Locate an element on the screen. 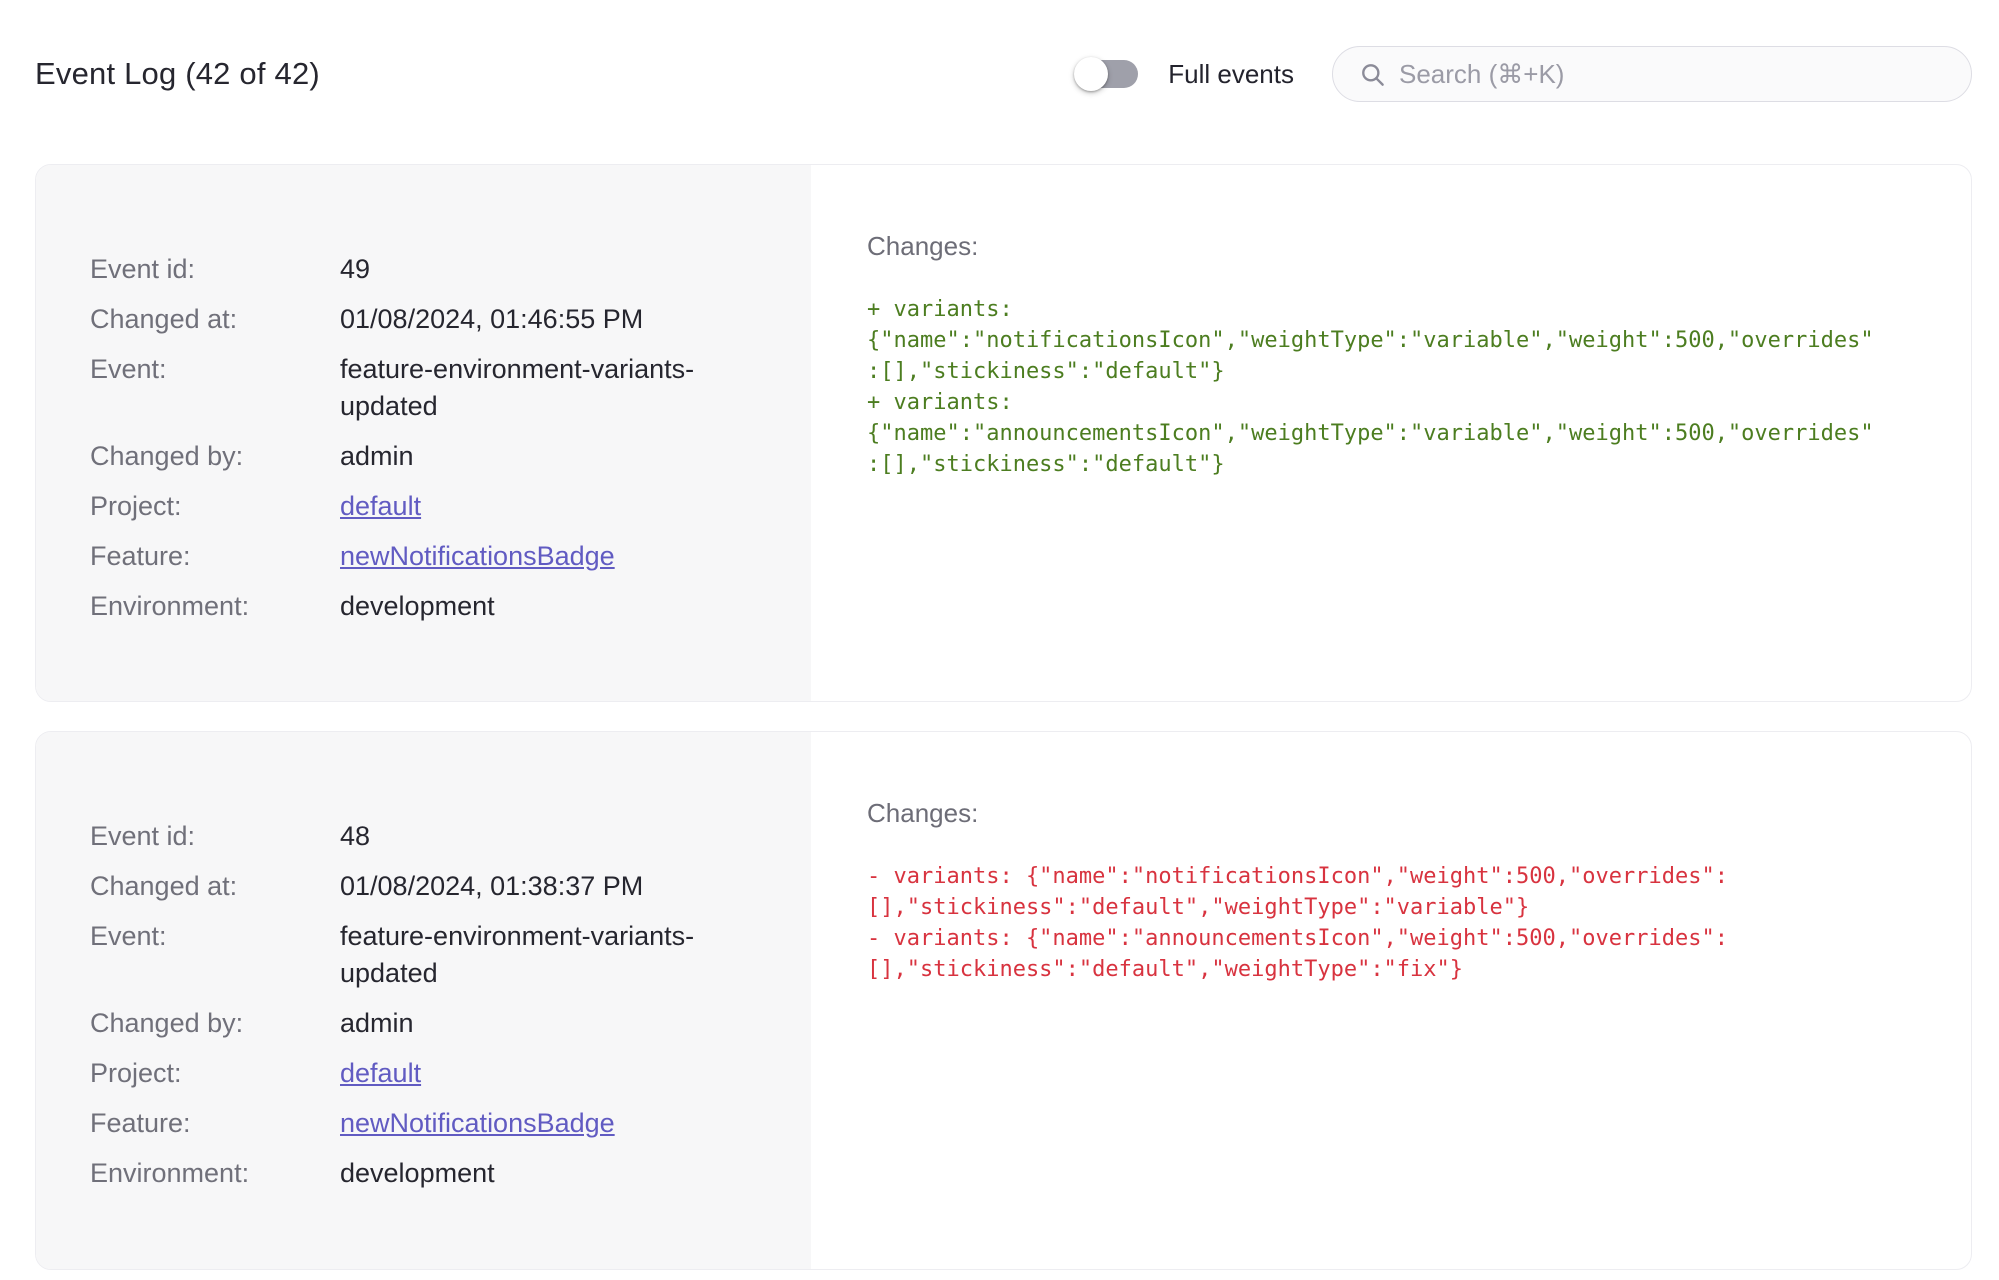  meta-value: 01/08/2024, 01:38:37 PM is located at coordinates (492, 886).